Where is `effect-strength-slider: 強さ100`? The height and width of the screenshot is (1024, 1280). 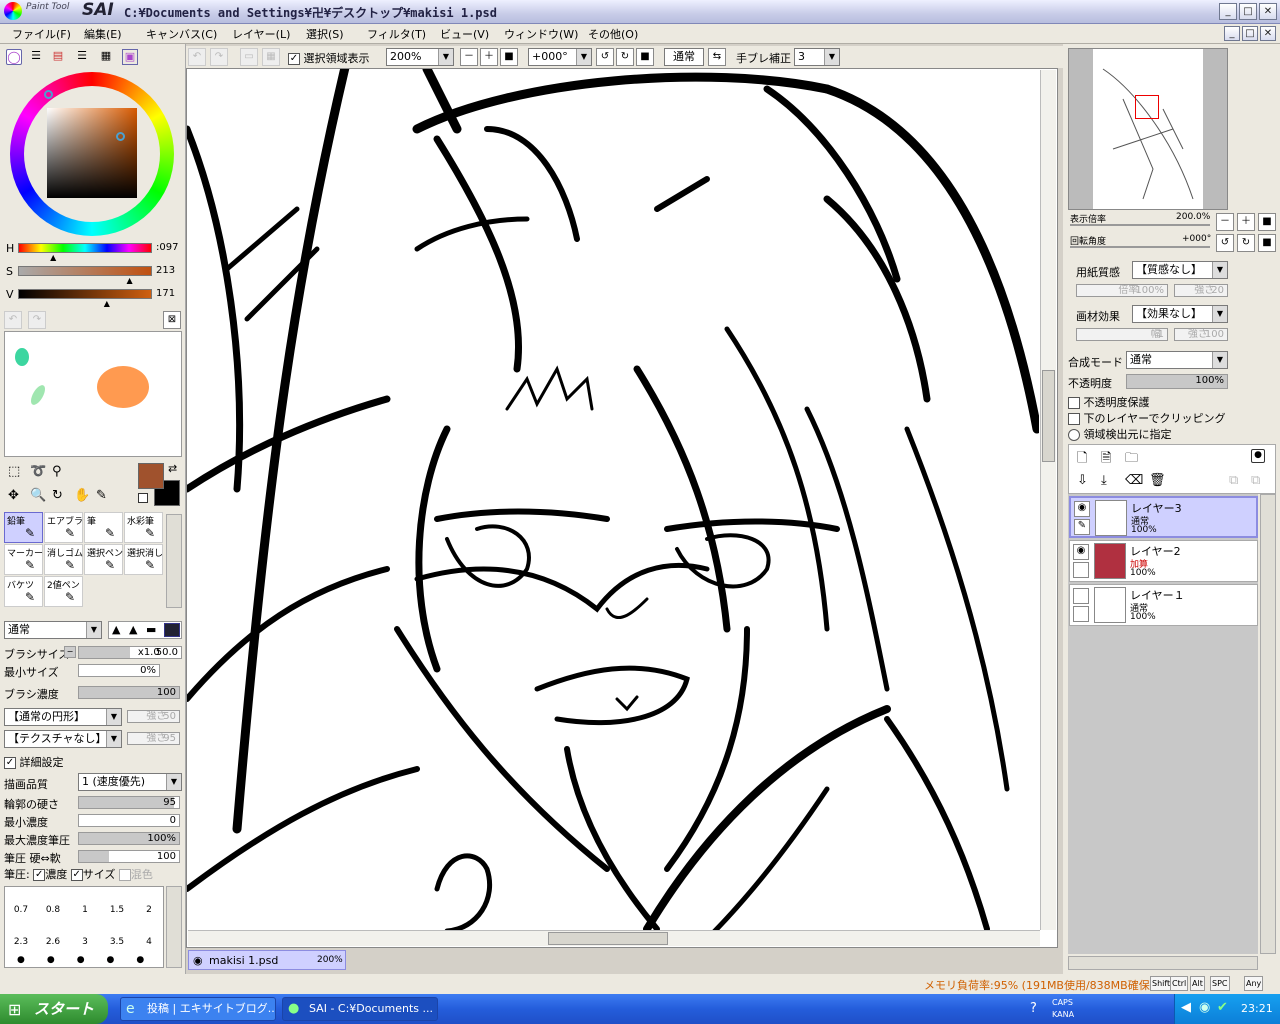
effect-strength-slider: 強さ100 is located at coordinates (1201, 334).